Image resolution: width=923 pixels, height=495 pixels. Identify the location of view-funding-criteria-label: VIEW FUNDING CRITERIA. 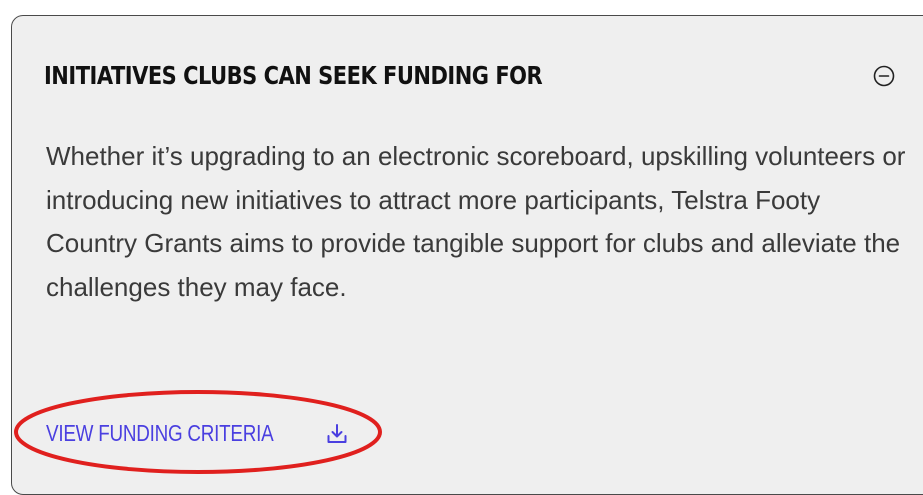
(160, 433).